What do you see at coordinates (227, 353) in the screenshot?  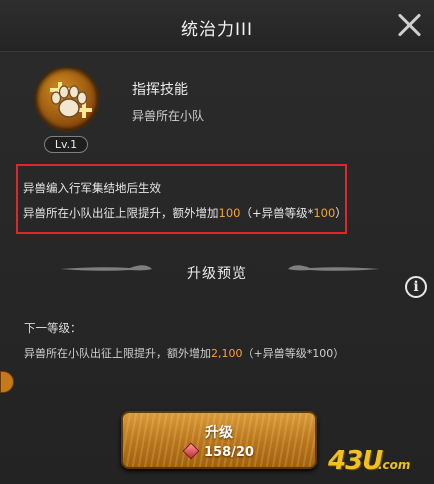 I see `next-level-value: 2,100` at bounding box center [227, 353].